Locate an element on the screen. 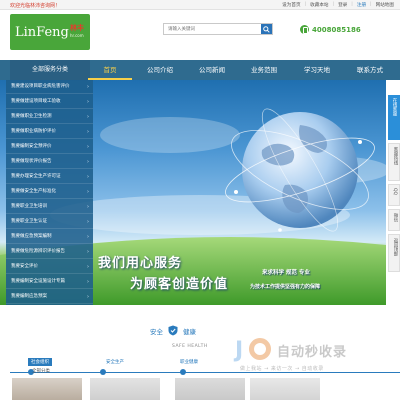 This screenshot has height=400, width=400. section-heading: 安全 健康 is located at coordinates (173, 330).